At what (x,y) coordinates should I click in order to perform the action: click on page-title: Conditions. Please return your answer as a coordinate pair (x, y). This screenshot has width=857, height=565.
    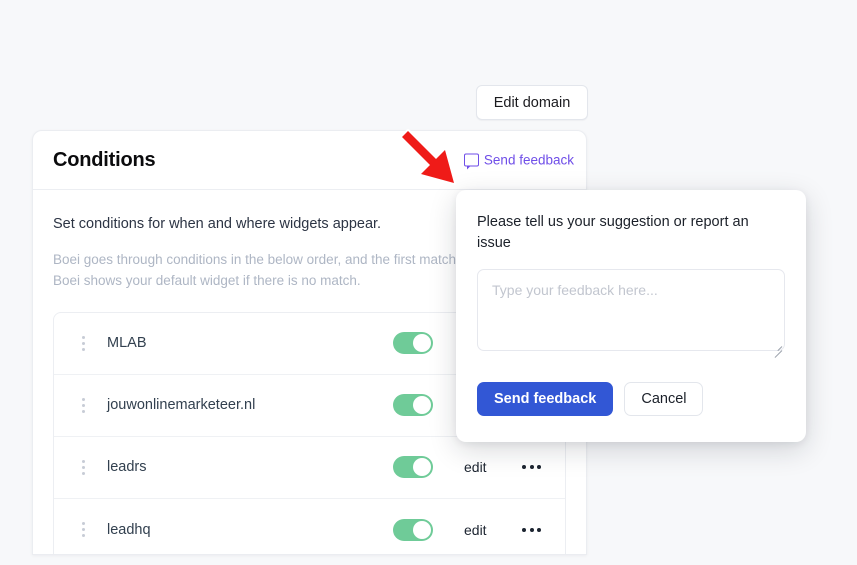
    Looking at the image, I should click on (104, 159).